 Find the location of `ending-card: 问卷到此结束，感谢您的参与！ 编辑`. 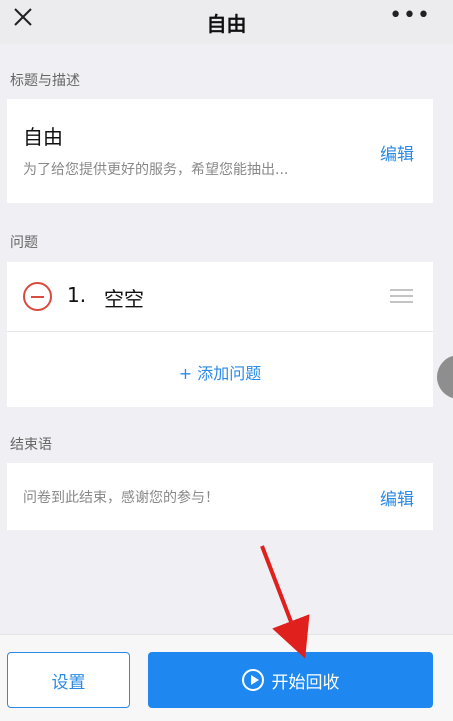

ending-card: 问卷到此结束，感谢您的参与！ 编辑 is located at coordinates (220, 496).